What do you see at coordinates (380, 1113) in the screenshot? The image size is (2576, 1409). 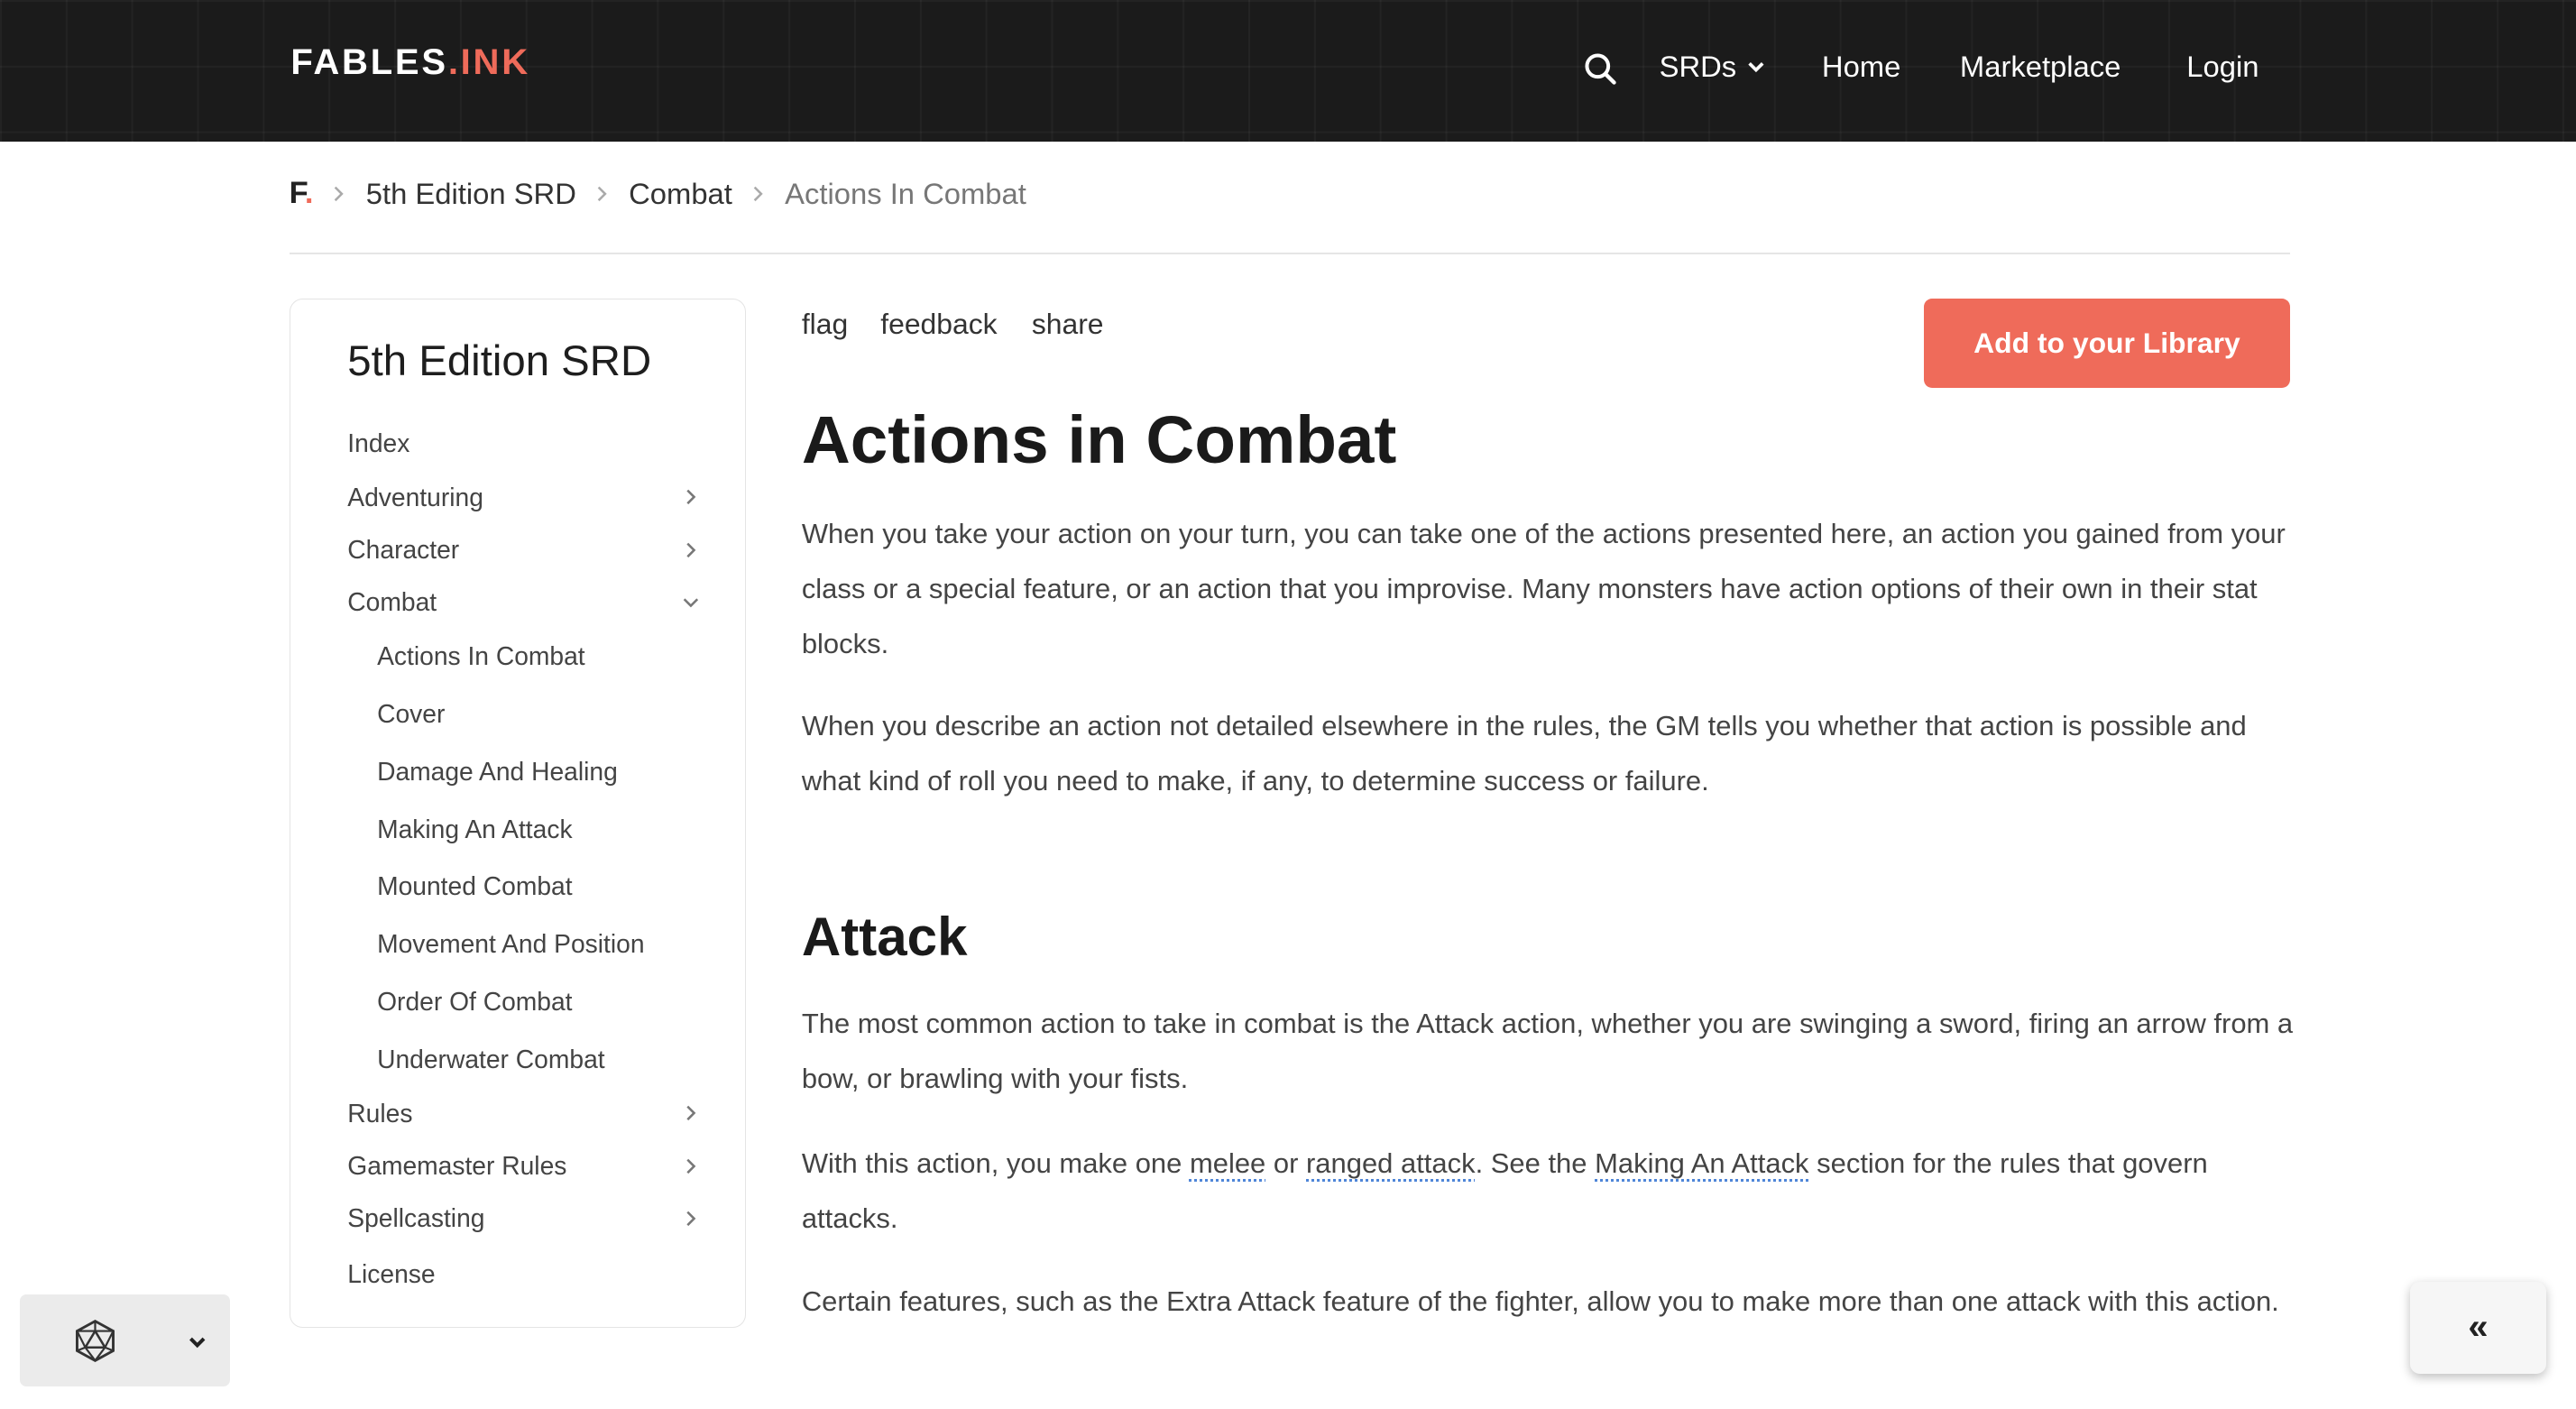 I see `sidebar-item-label: Rules` at bounding box center [380, 1113].